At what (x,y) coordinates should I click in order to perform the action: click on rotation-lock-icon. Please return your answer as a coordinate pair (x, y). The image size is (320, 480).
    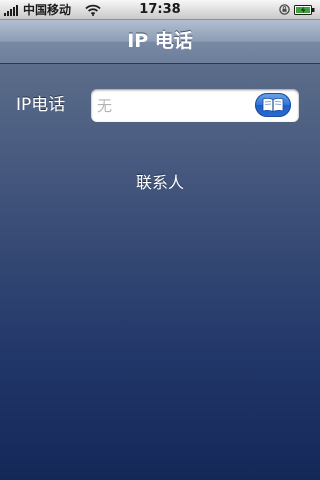
    Looking at the image, I should click on (284, 9).